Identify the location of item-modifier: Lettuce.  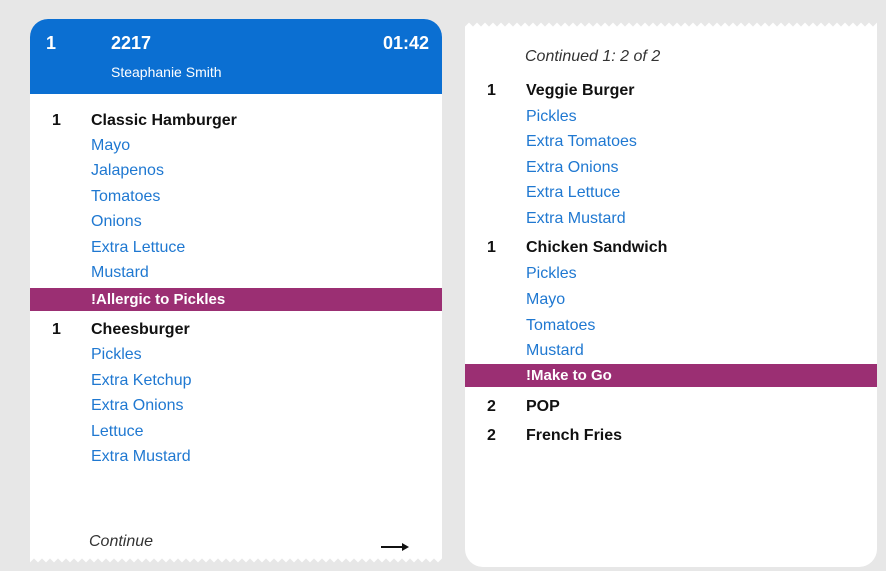
(117, 431).